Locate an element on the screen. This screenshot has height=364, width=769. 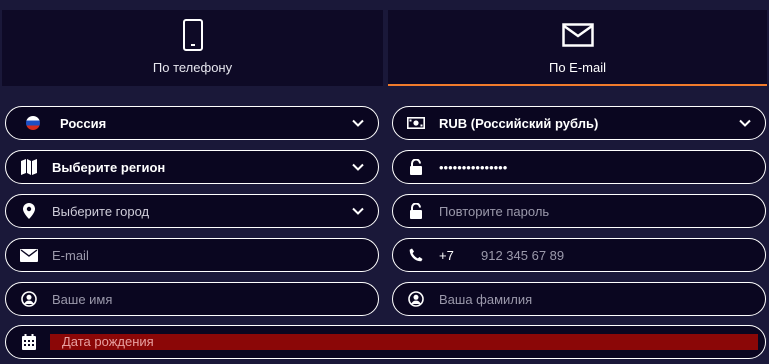
map-icon is located at coordinates (29, 167).